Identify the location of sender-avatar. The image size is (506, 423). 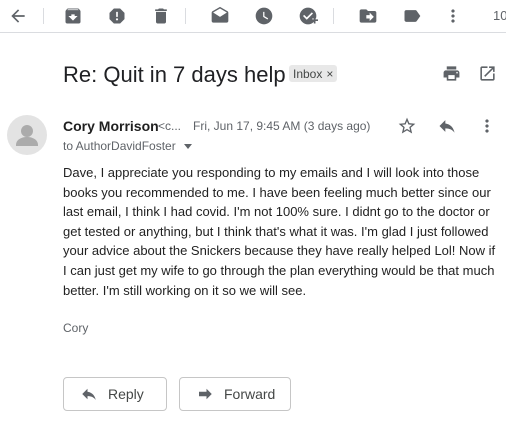
(27, 135).